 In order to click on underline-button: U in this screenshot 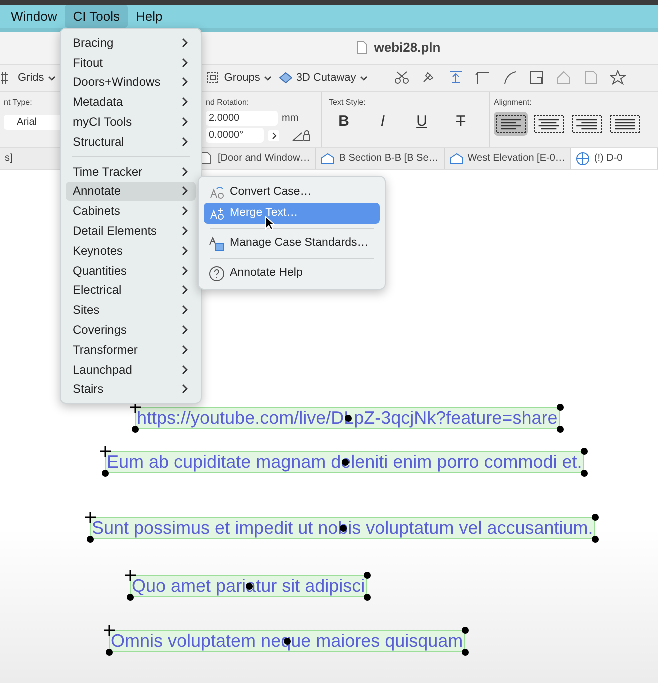, I will do `click(422, 122)`.